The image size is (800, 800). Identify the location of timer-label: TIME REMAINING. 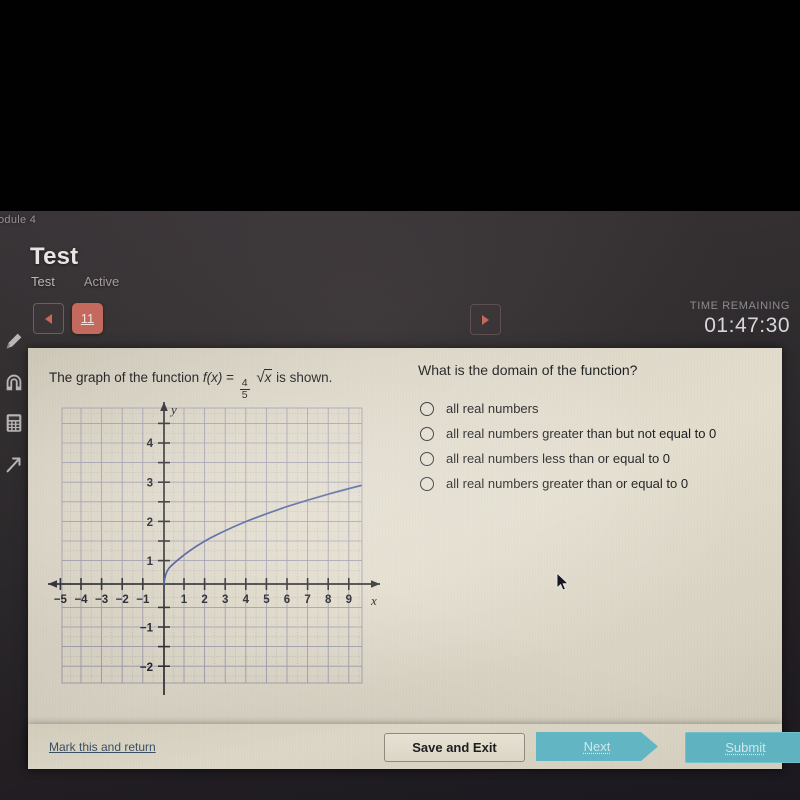
(739, 306).